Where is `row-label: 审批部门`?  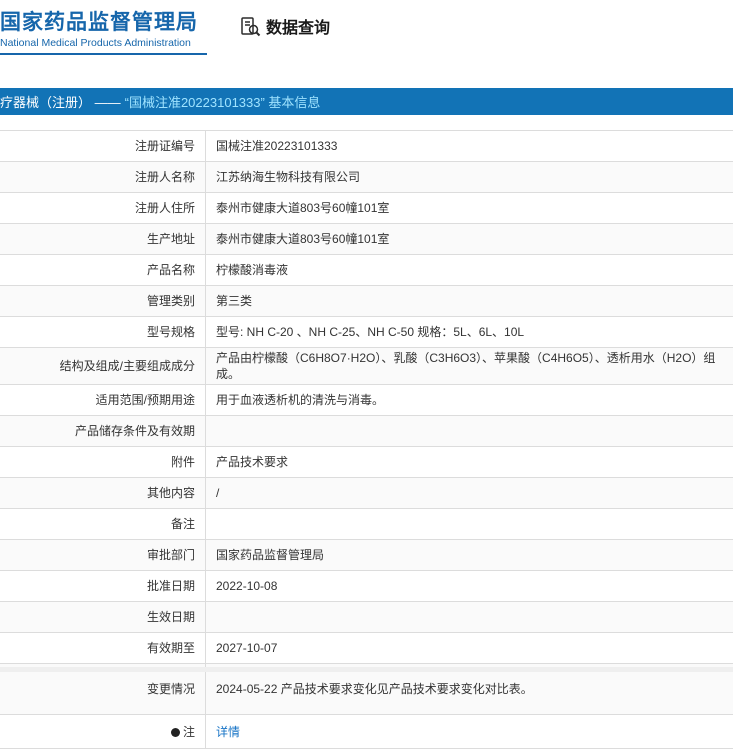 row-label: 审批部门 is located at coordinates (103, 555).